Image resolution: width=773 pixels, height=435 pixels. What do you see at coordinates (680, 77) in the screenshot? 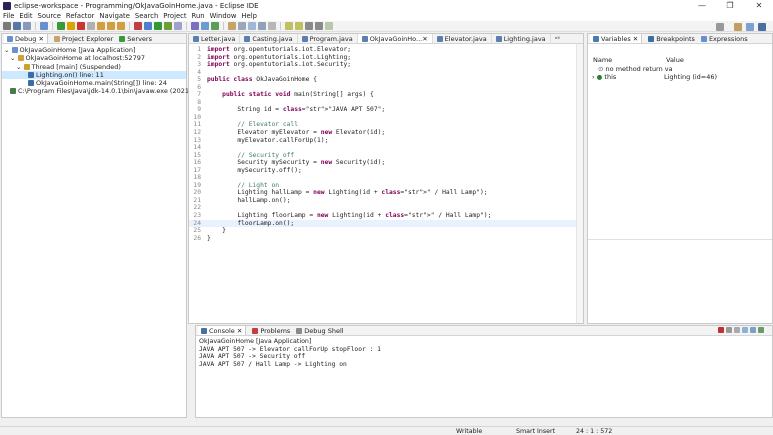
I see `variable-row: › ● this Lighting (id=46)` at bounding box center [680, 77].